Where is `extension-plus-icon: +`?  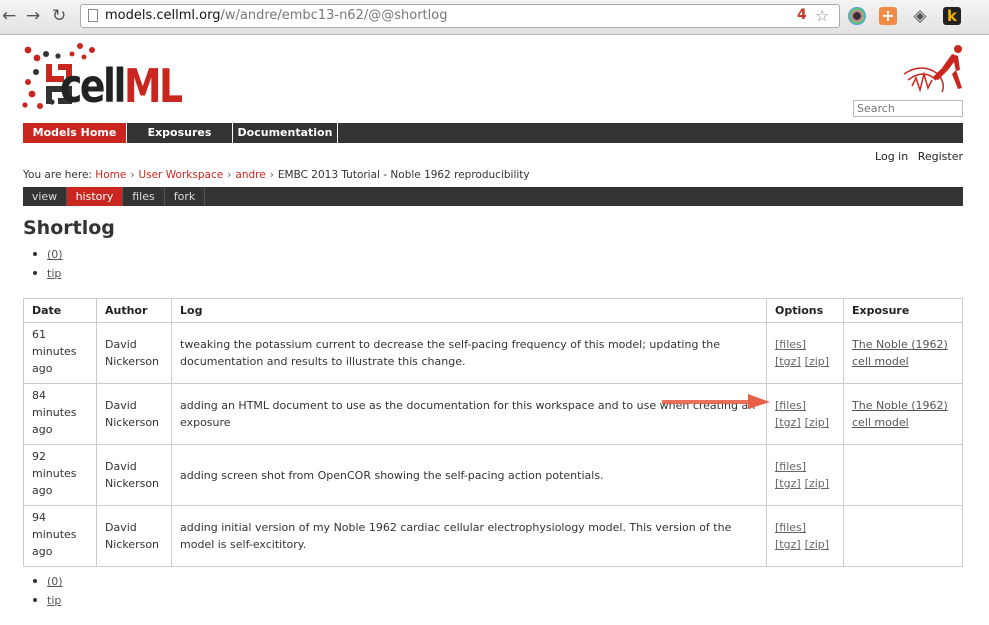 extension-plus-icon: + is located at coordinates (888, 16).